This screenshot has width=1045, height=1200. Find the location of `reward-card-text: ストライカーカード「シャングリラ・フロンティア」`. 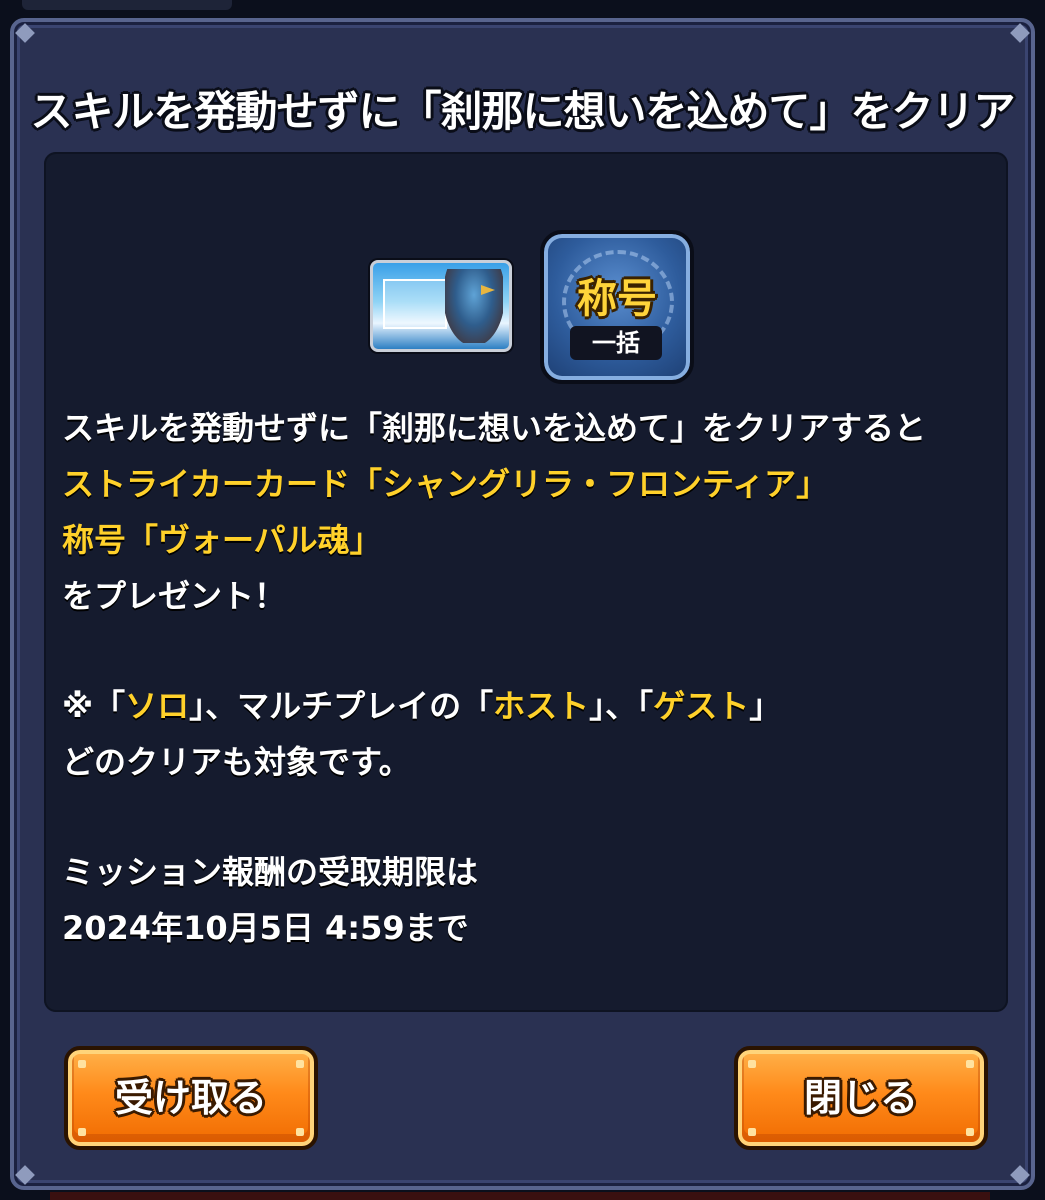

reward-card-text: ストライカーカード「シャングリラ・フロンティア」 is located at coordinates (445, 484).